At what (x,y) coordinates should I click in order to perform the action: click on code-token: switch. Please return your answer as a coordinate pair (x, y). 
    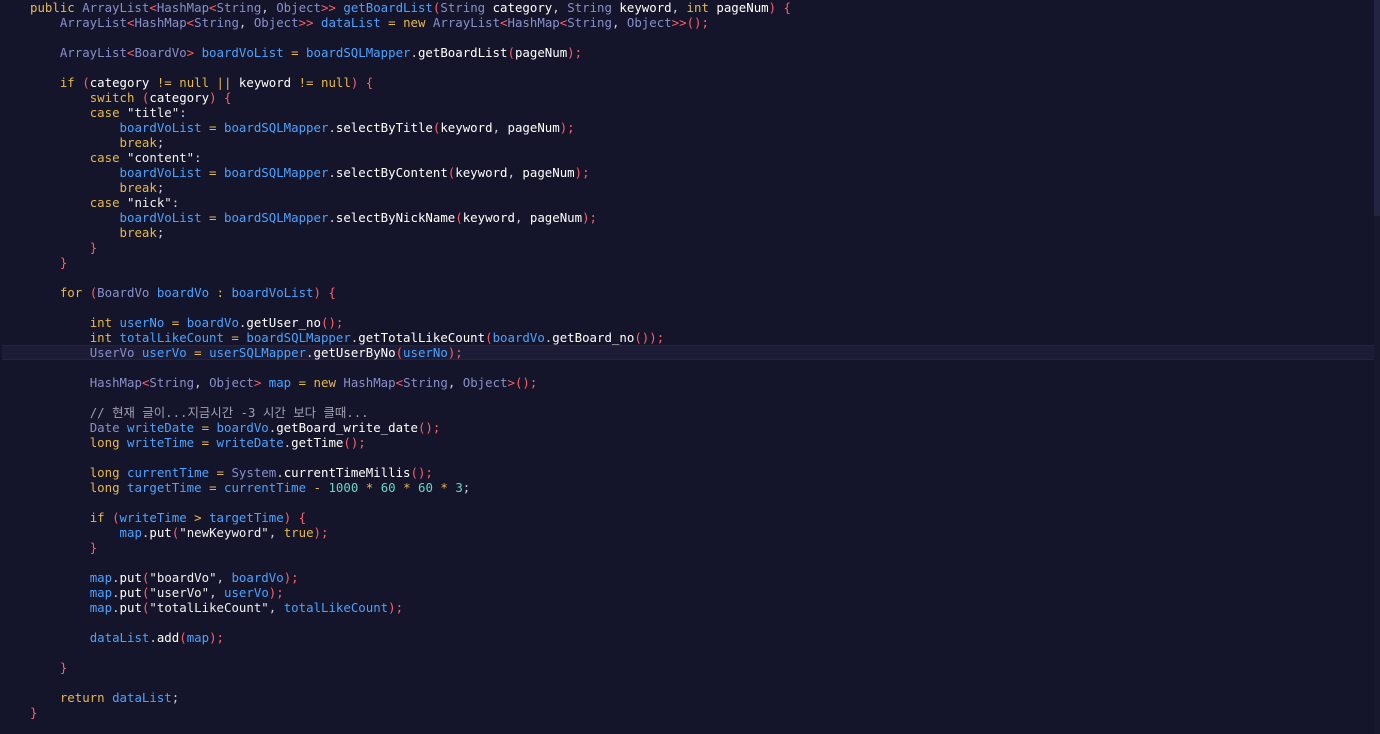
    Looking at the image, I should click on (115, 97).